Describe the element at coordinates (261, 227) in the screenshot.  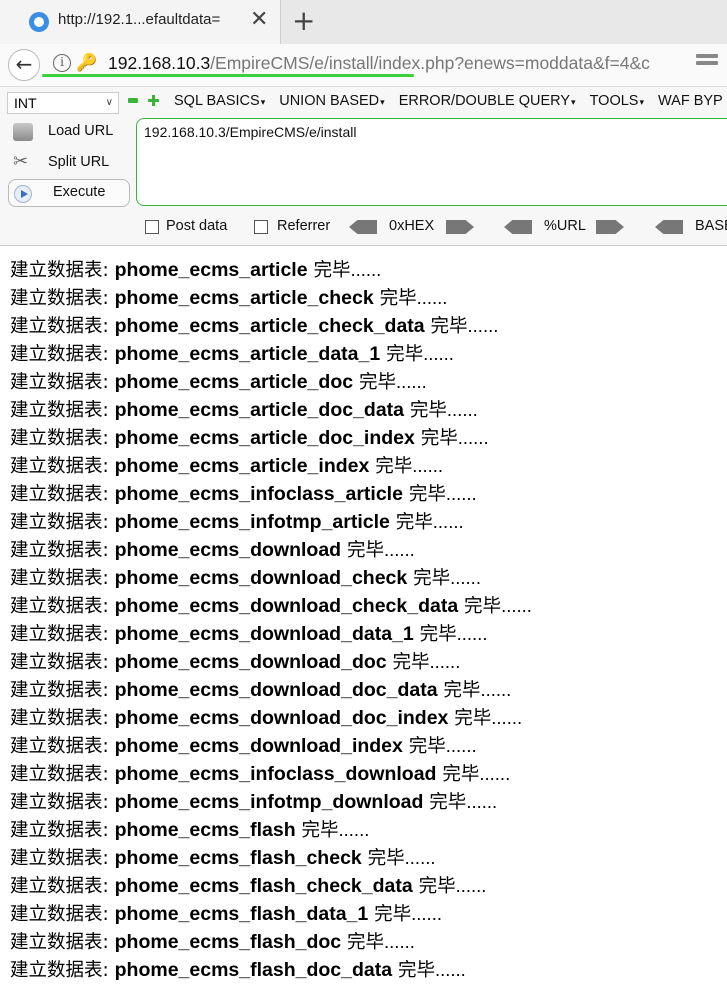
I see `referrer-checkbox` at that location.